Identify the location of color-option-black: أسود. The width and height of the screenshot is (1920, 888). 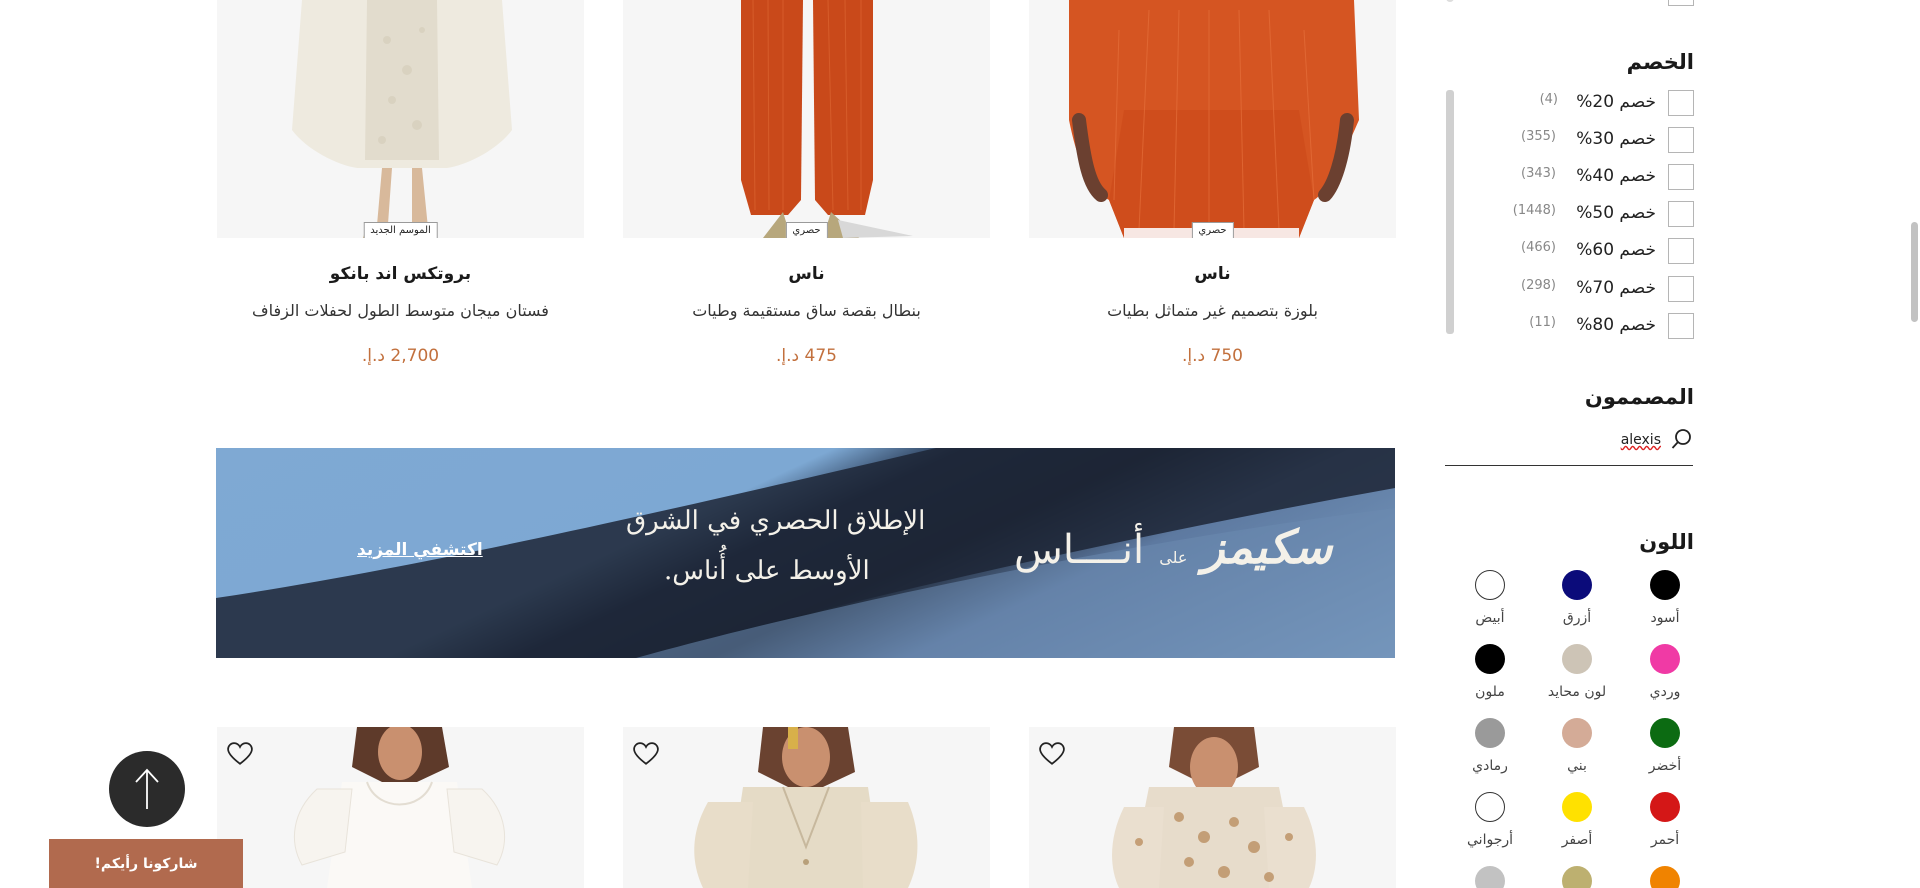
(1665, 598).